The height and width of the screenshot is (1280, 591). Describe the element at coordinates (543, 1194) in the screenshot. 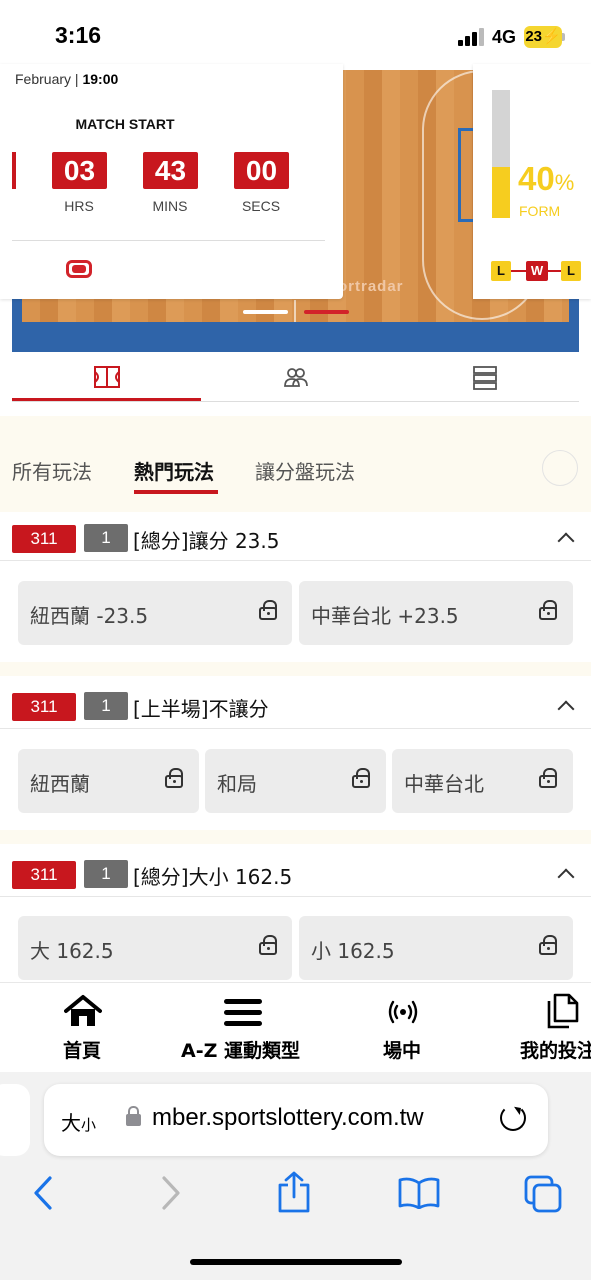

I see `tabs-icon` at that location.